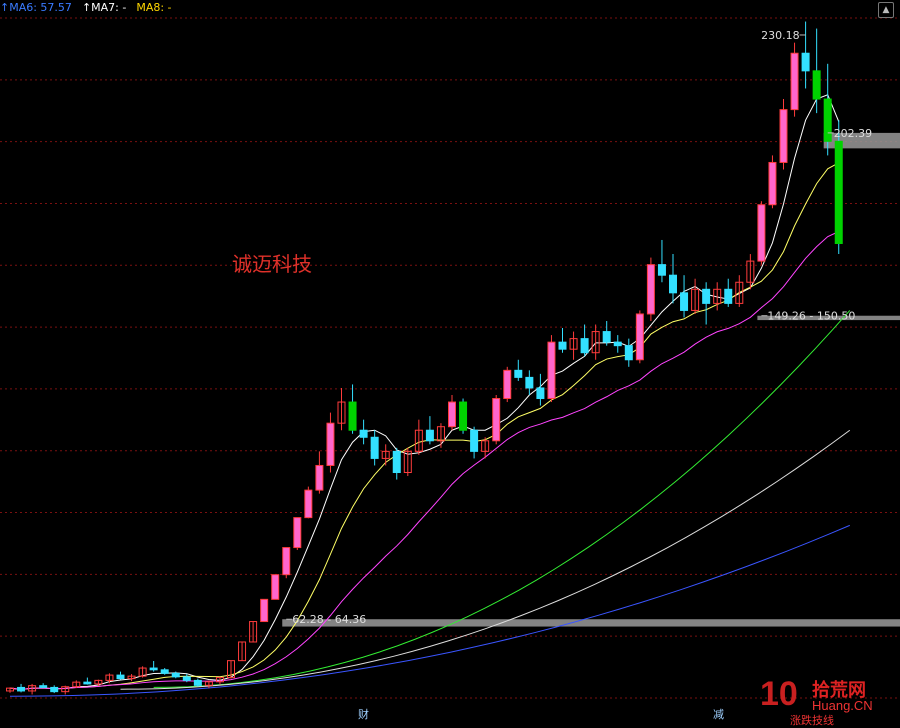  Describe the element at coordinates (811, 316) in the screenshot. I see `price-label: 149.26 - 150.50` at that location.